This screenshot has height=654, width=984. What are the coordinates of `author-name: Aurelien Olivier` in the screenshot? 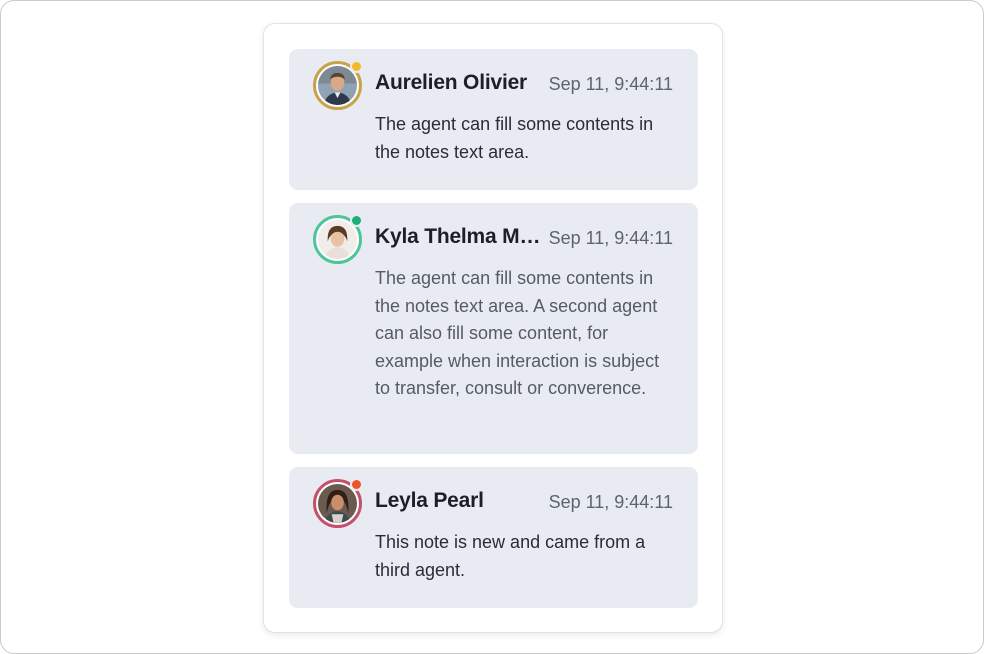 It's located at (451, 82).